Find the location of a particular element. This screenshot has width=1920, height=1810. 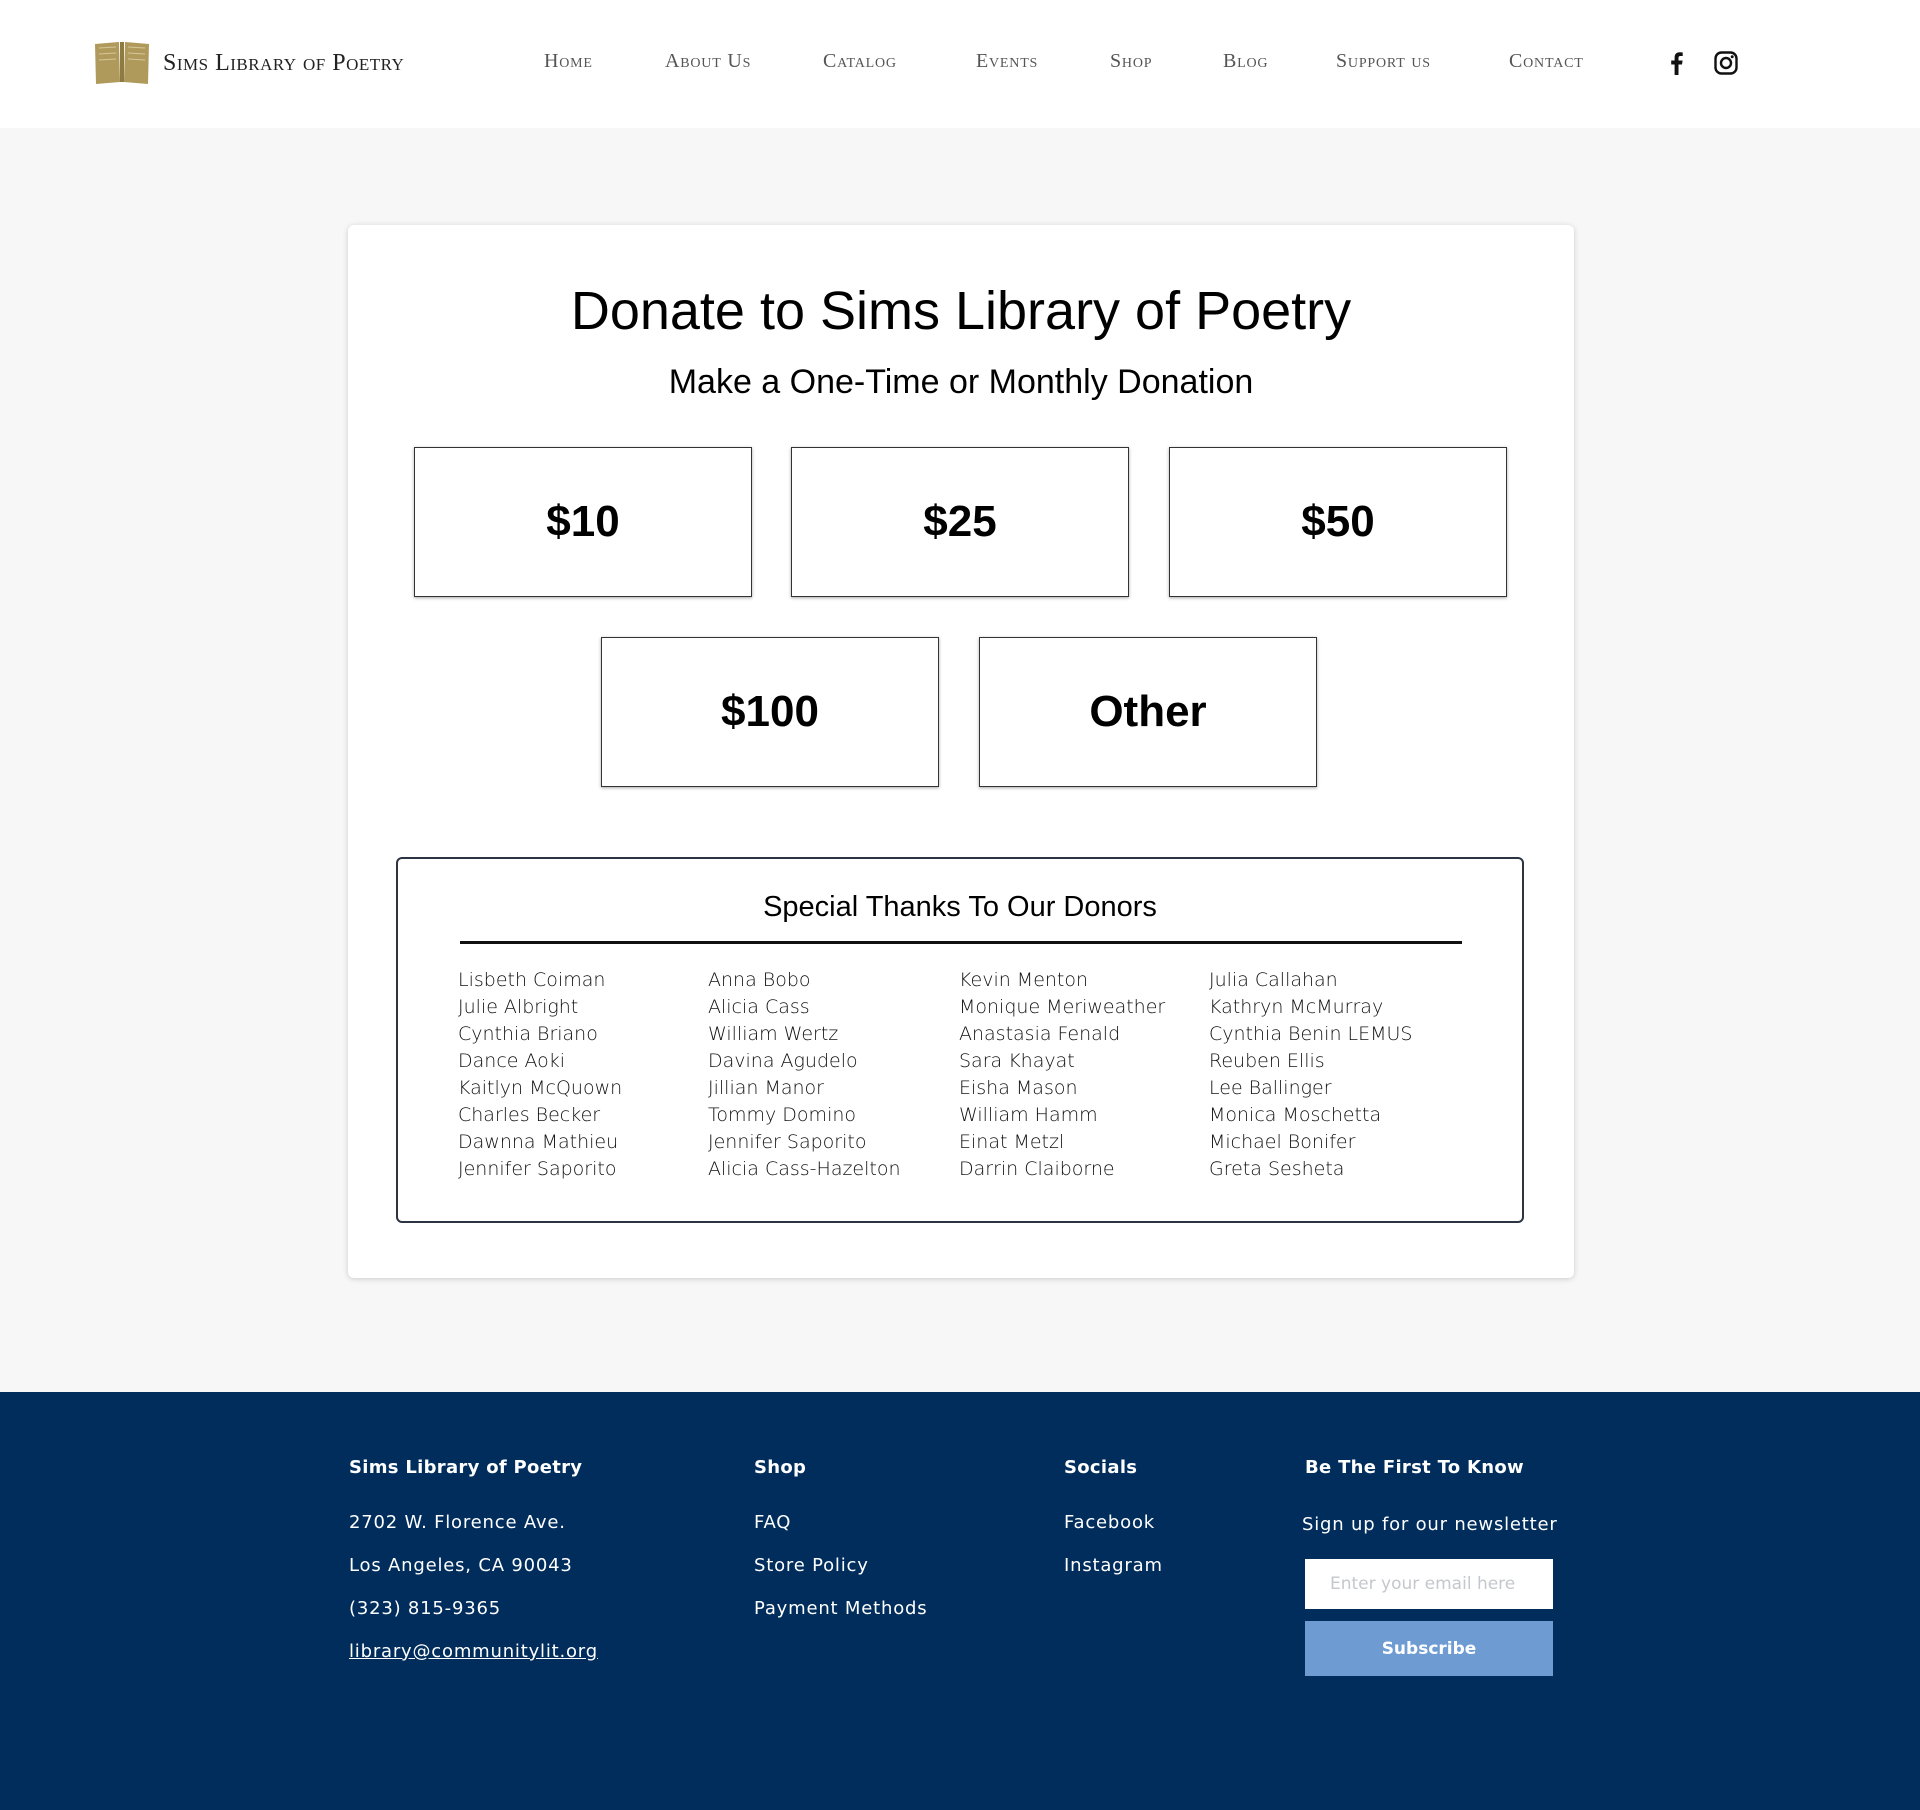

donor-name: Sara Khayat is located at coordinates (1017, 1061).